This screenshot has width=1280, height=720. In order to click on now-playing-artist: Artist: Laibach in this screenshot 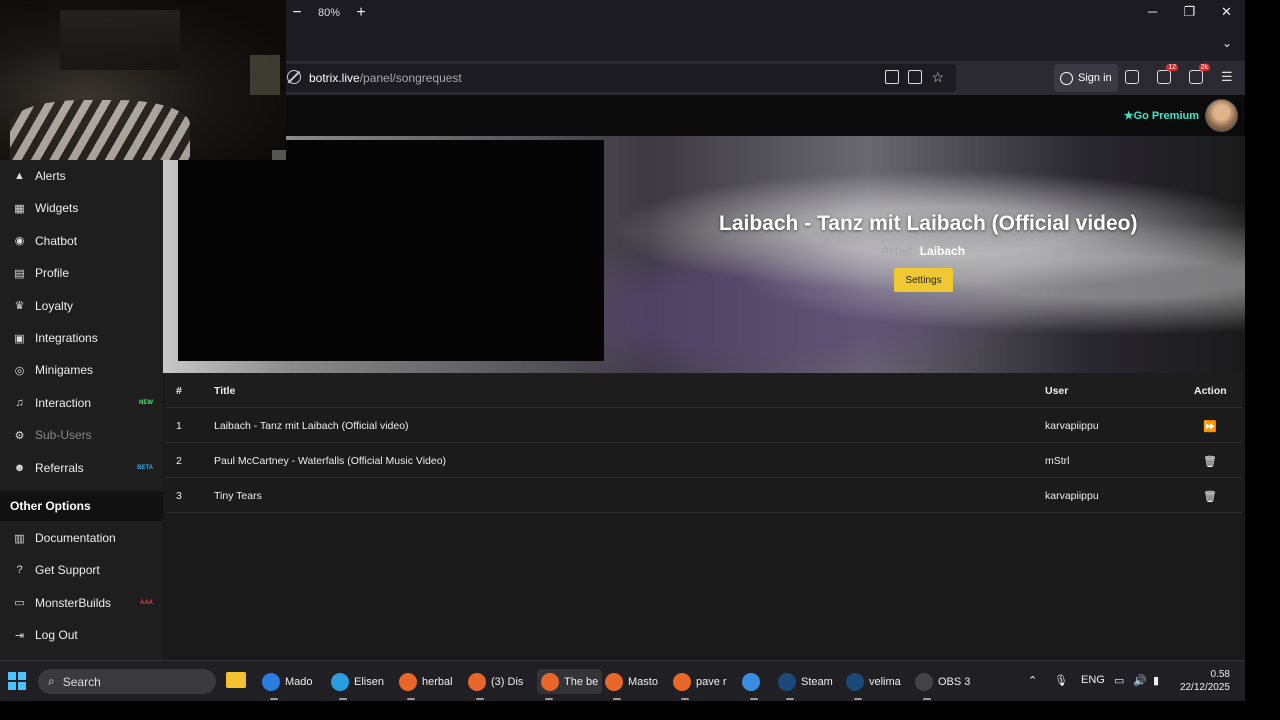, I will do `click(923, 251)`.